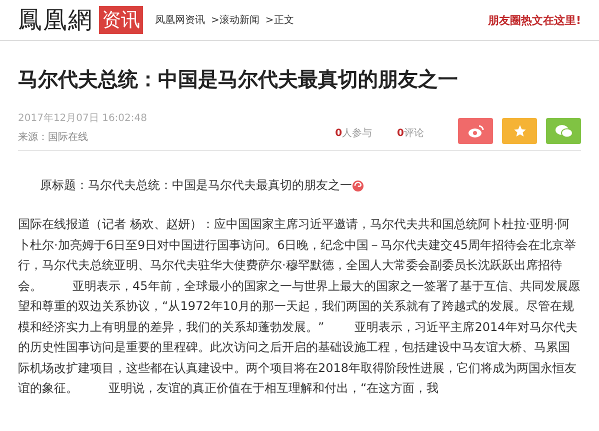 The width and height of the screenshot is (599, 431). Describe the element at coordinates (235, 20) in the screenshot. I see `breadcrumb-link: >滚动新闻` at that location.